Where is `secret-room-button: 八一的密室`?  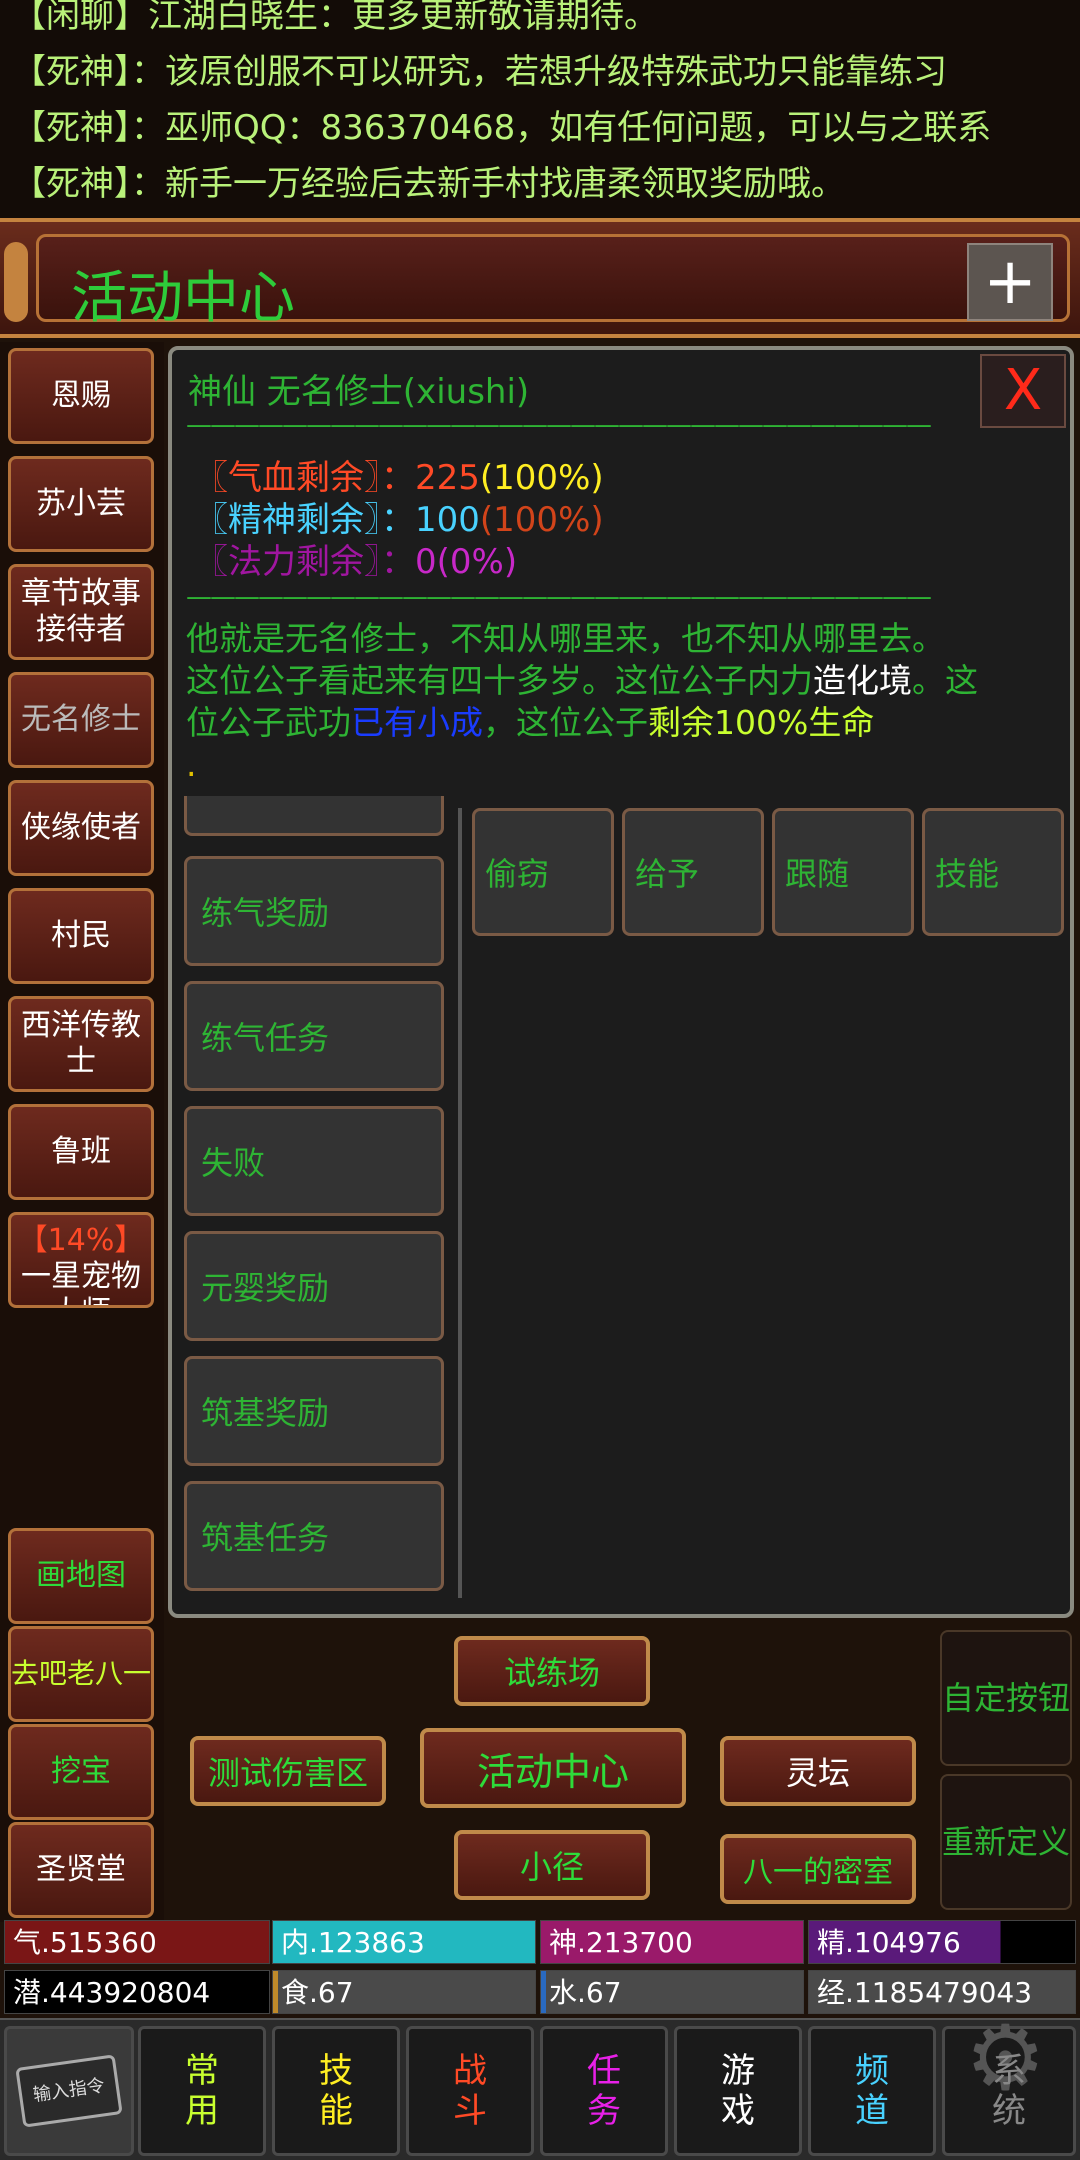
secret-room-button: 八一的密室 is located at coordinates (818, 1869).